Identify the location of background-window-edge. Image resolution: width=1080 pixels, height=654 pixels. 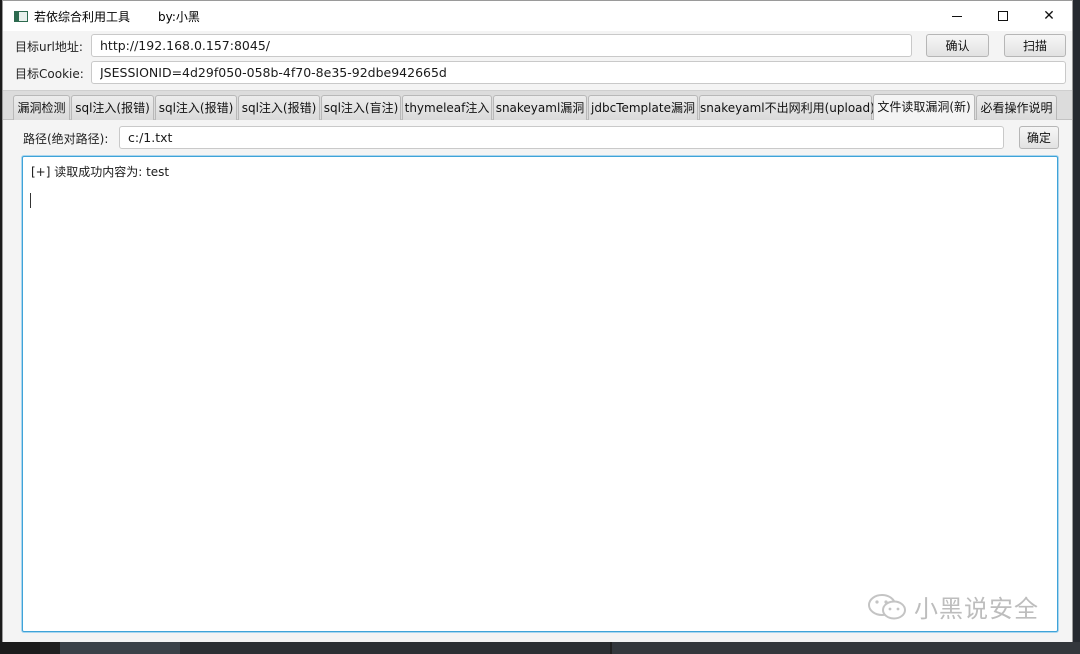
(1076, 327).